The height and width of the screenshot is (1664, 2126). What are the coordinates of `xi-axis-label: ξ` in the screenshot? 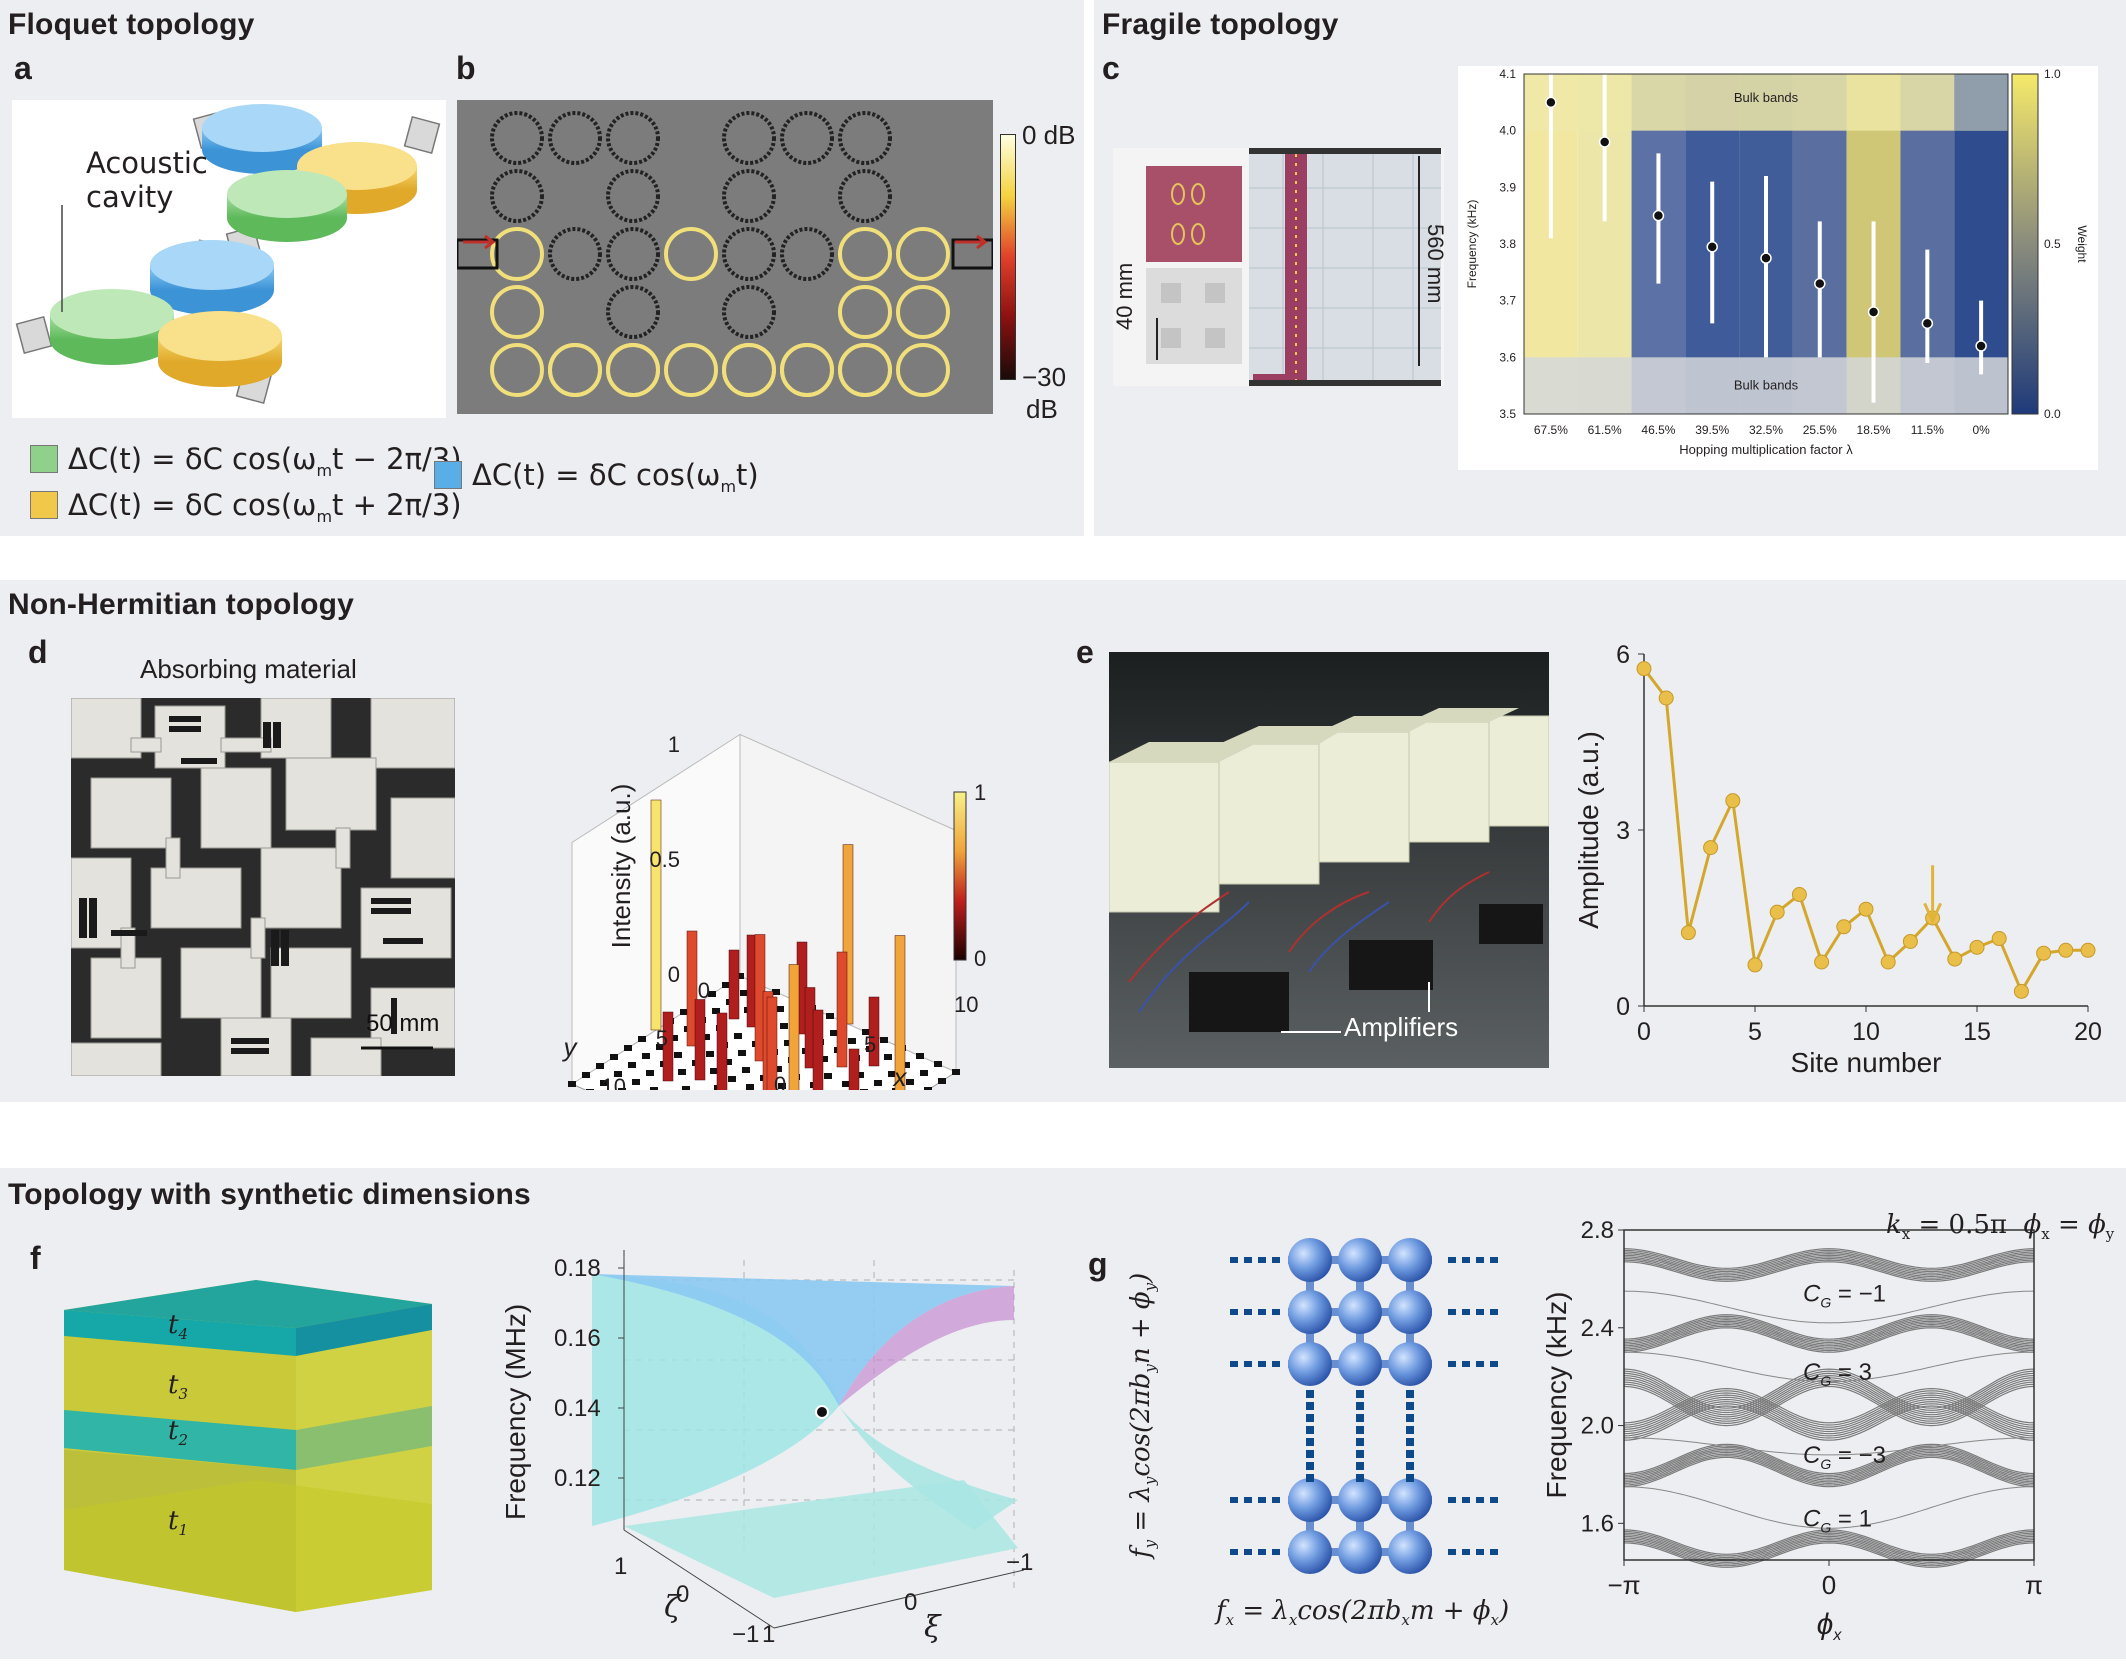 It's located at (932, 1627).